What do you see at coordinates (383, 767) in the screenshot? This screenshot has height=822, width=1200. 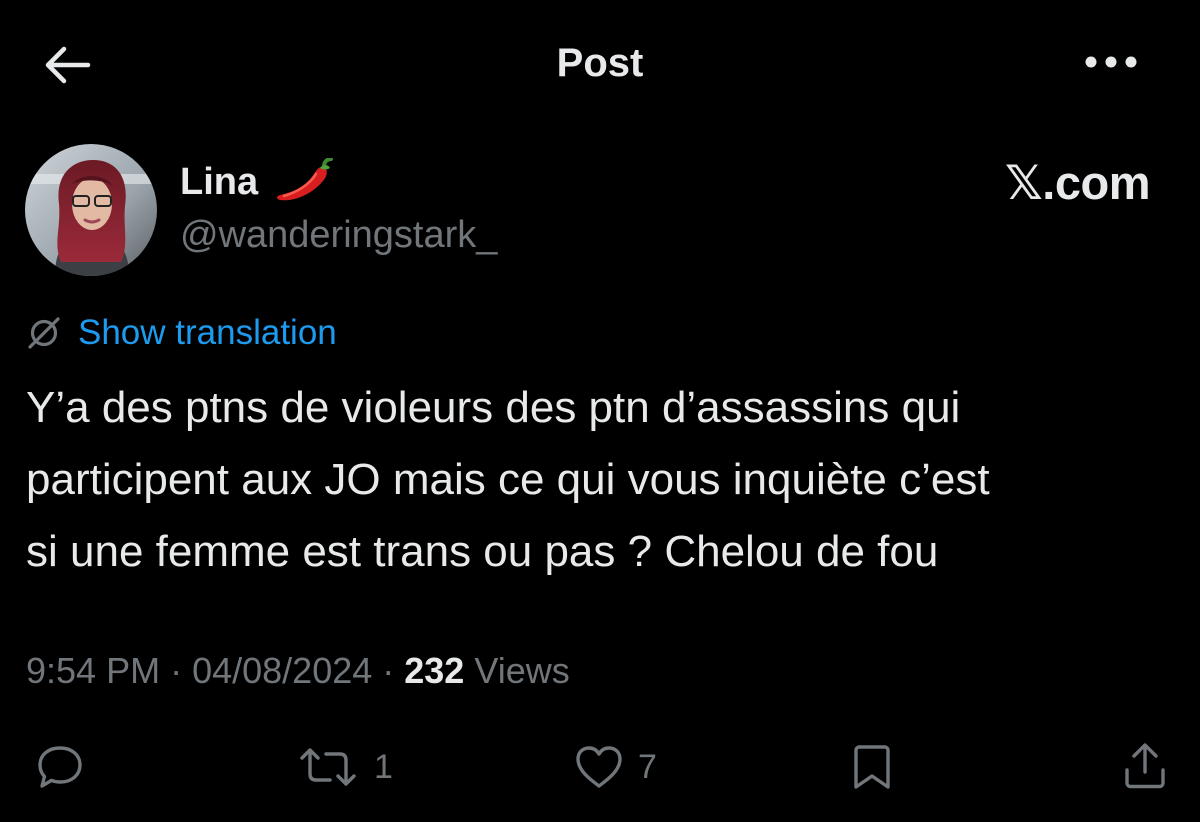 I see `repost-count: 1` at bounding box center [383, 767].